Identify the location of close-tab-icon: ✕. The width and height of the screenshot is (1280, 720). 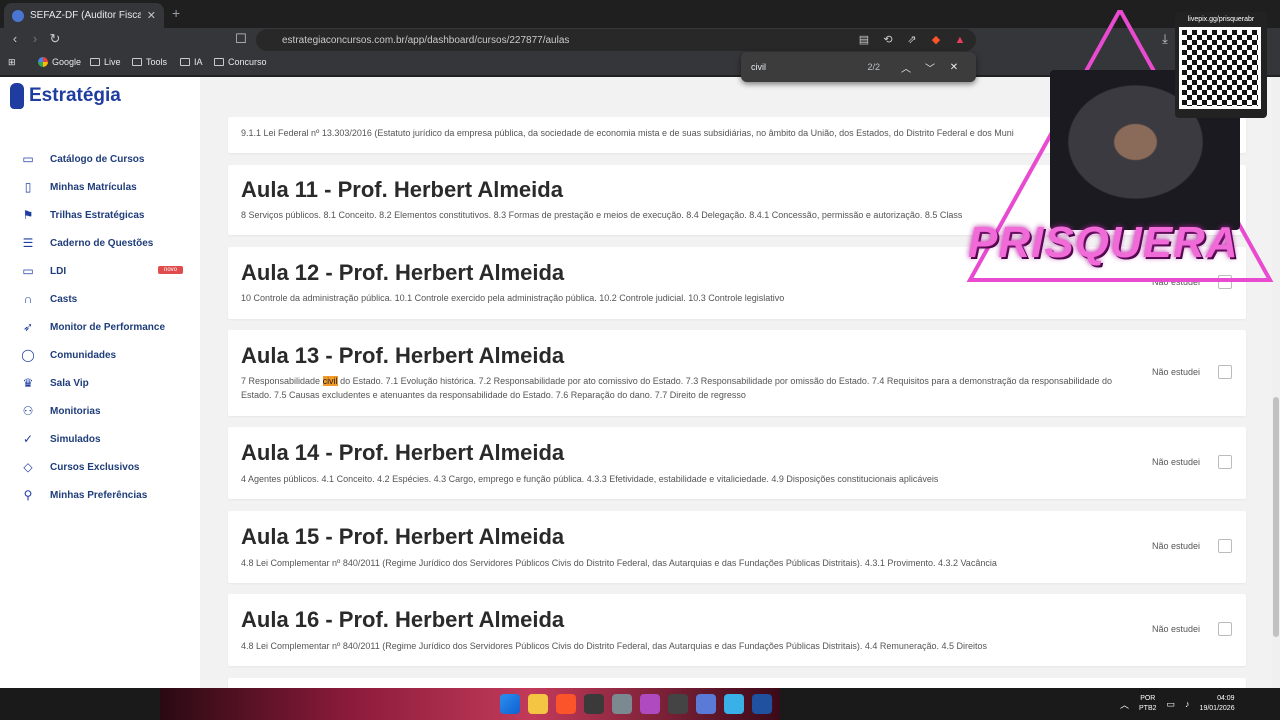
(151, 15).